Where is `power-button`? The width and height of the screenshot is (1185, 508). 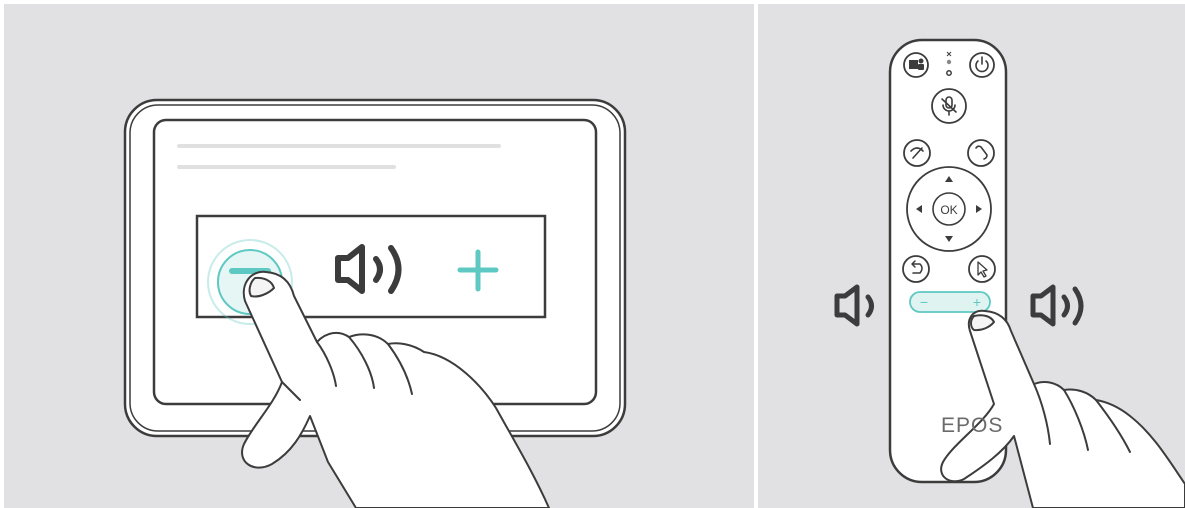
power-button is located at coordinates (982, 65).